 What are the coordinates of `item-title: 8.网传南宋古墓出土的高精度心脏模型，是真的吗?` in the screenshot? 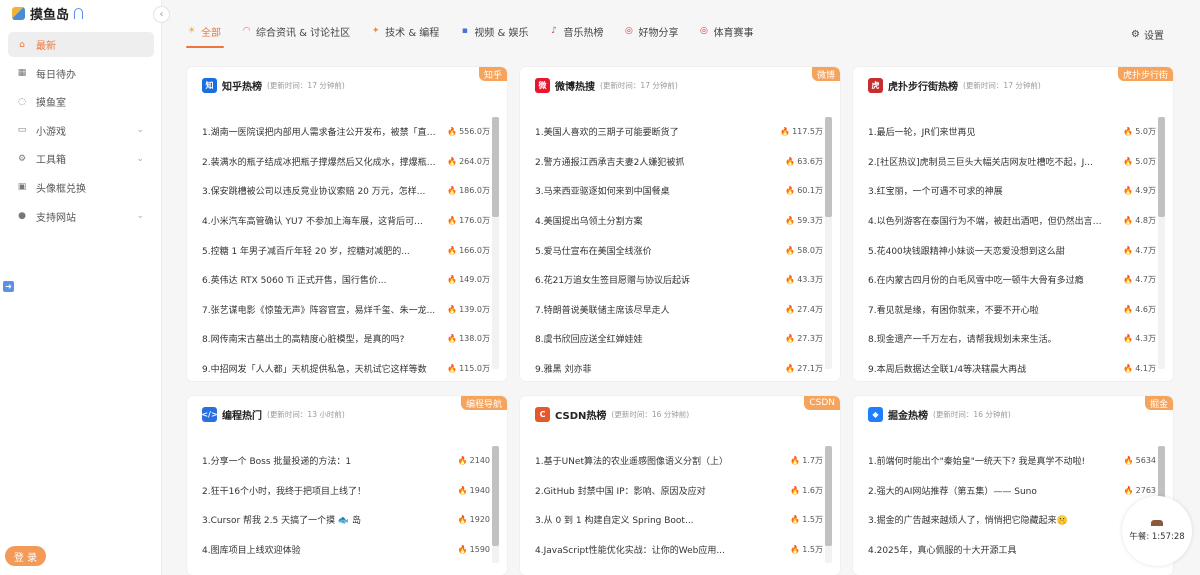 It's located at (319, 338).